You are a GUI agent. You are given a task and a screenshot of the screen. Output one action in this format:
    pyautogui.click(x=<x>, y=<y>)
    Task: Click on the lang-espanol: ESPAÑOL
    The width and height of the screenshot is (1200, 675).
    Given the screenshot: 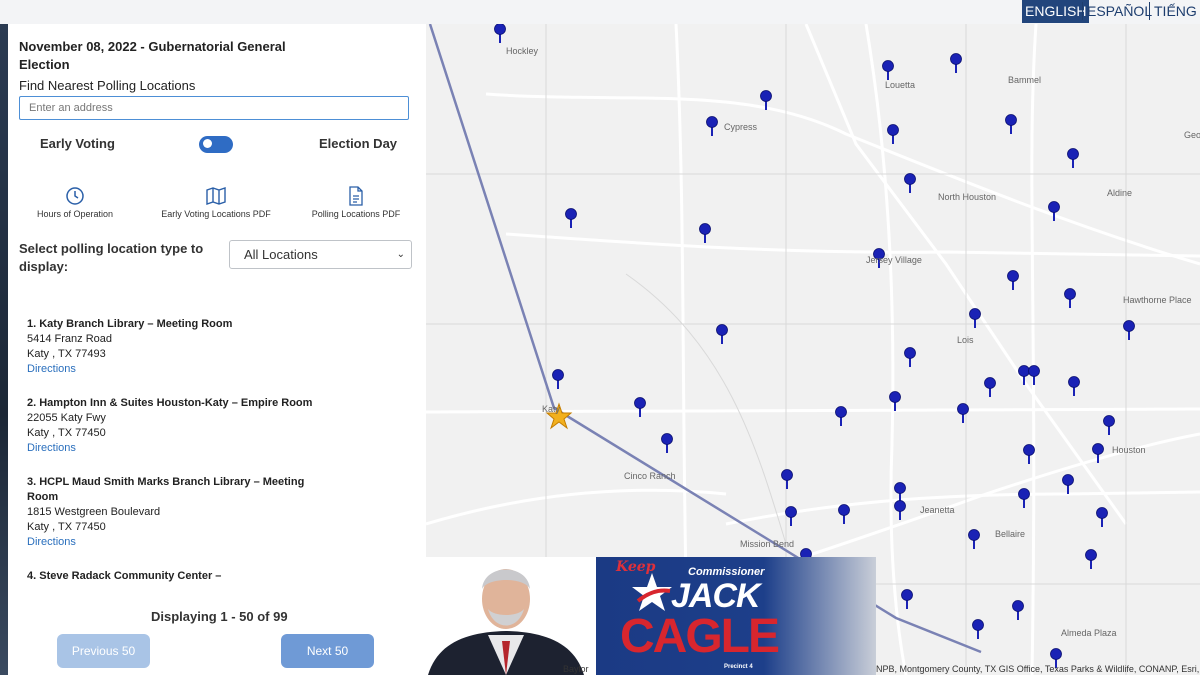 What is the action you would take?
    pyautogui.click(x=1119, y=11)
    